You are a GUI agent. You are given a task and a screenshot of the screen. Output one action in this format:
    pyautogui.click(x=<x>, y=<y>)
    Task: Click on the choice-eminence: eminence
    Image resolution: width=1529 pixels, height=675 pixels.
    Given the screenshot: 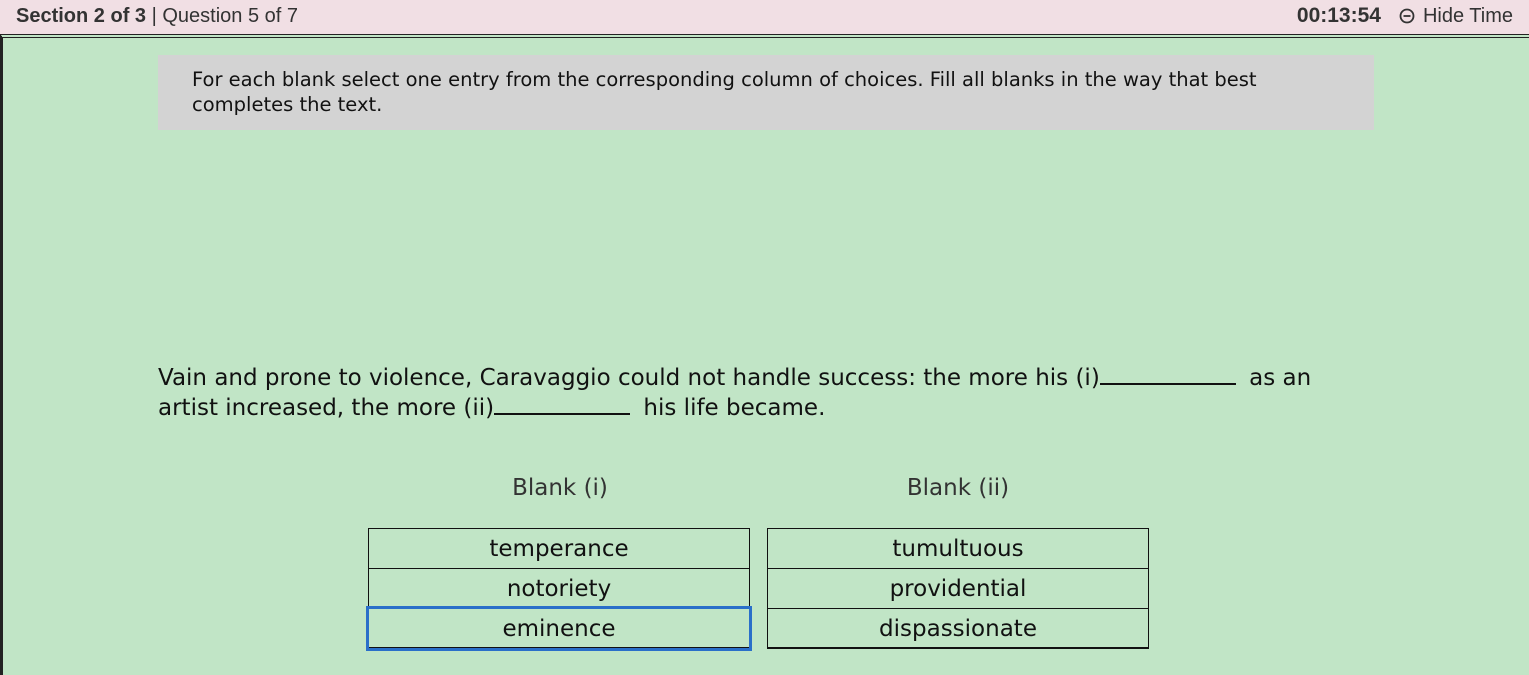 What is the action you would take?
    pyautogui.click(x=559, y=628)
    